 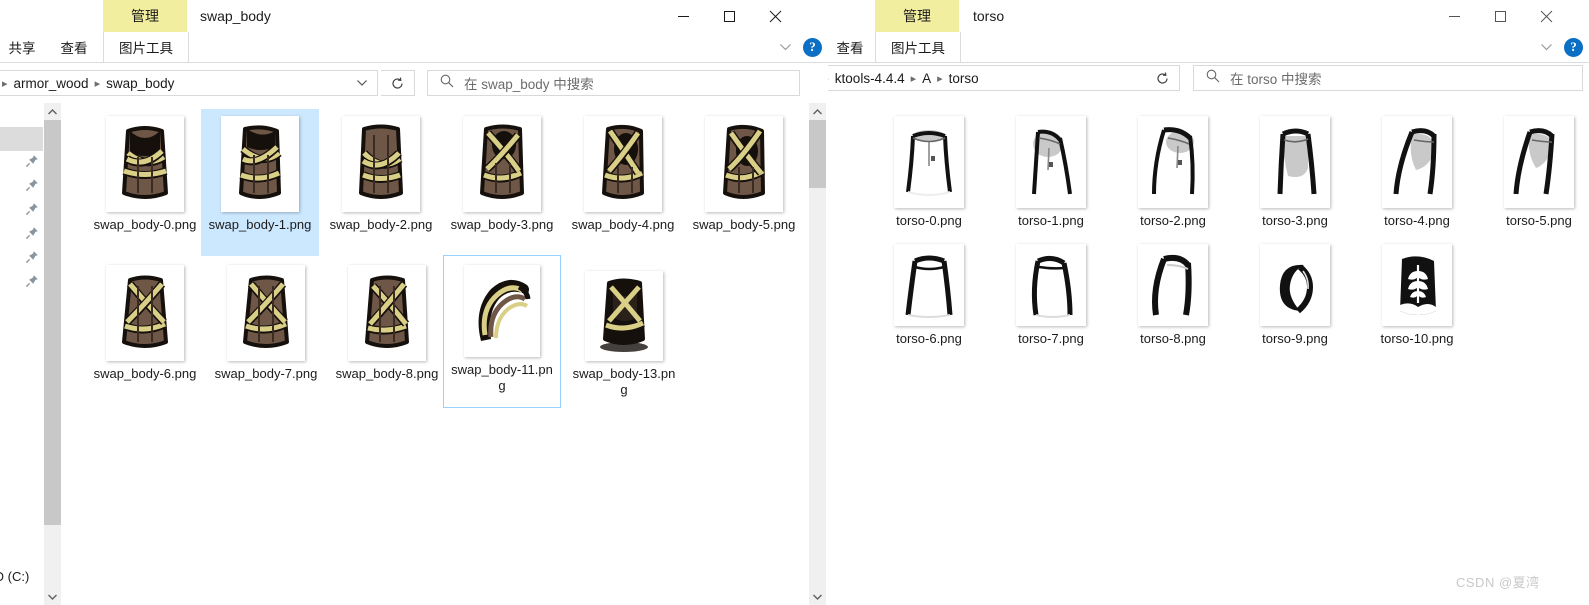 I want to click on file-item: swap_body-6.png, so click(x=145, y=331).